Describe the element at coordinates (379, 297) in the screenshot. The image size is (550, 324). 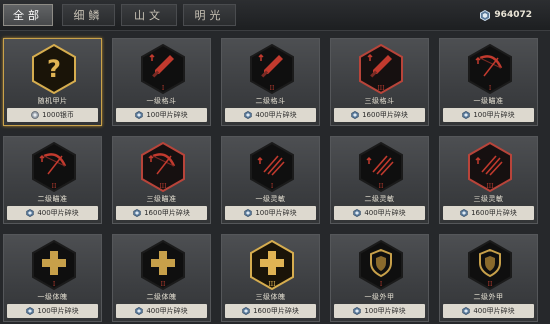
I see `item-name: 一级外甲` at that location.